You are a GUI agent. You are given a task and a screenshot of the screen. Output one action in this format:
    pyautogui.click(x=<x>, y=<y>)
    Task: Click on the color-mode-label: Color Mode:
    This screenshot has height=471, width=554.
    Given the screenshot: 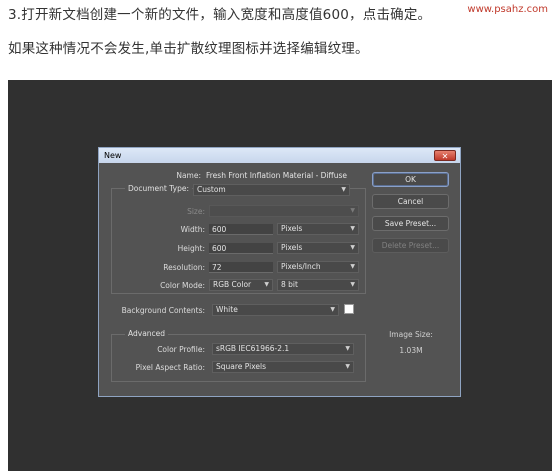 What is the action you would take?
    pyautogui.click(x=182, y=285)
    